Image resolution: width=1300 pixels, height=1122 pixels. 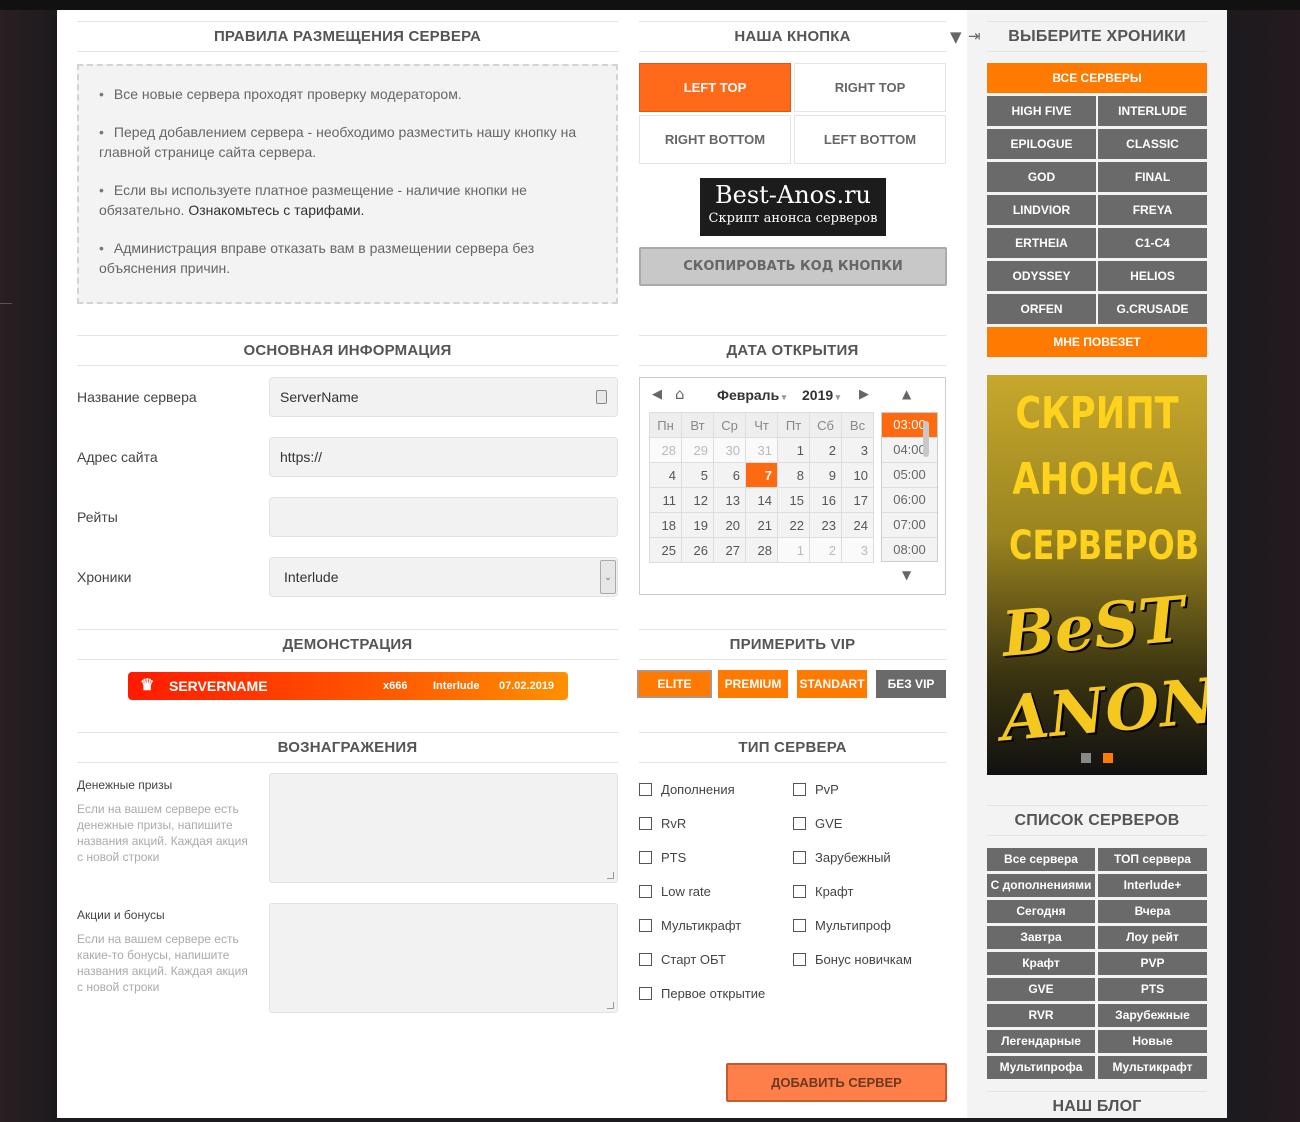 What do you see at coordinates (1041, 243) in the screenshot?
I see `chronicle-button: ERTHEIA` at bounding box center [1041, 243].